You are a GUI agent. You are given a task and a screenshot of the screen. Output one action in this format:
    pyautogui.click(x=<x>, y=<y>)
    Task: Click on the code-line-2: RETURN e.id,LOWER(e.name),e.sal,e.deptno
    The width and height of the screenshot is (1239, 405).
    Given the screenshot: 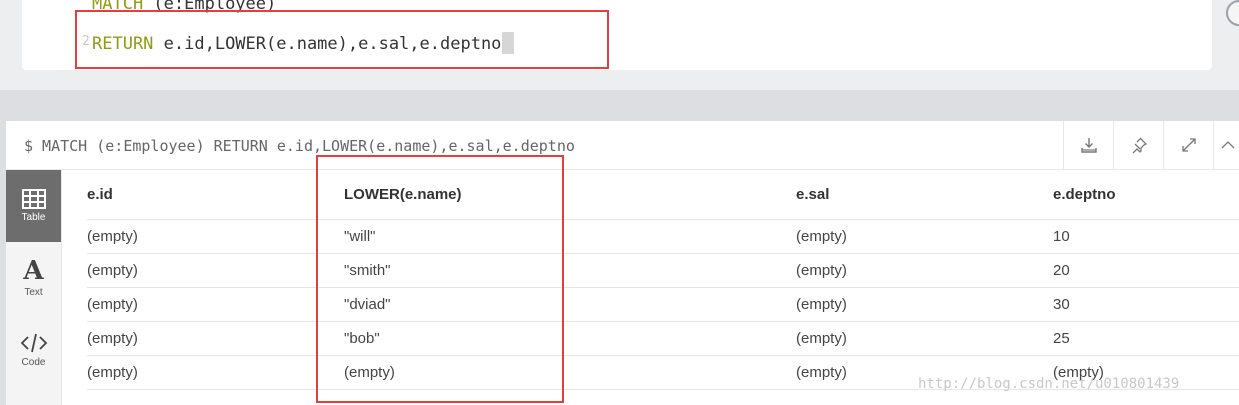 What is the action you would take?
    pyautogui.click(x=303, y=43)
    